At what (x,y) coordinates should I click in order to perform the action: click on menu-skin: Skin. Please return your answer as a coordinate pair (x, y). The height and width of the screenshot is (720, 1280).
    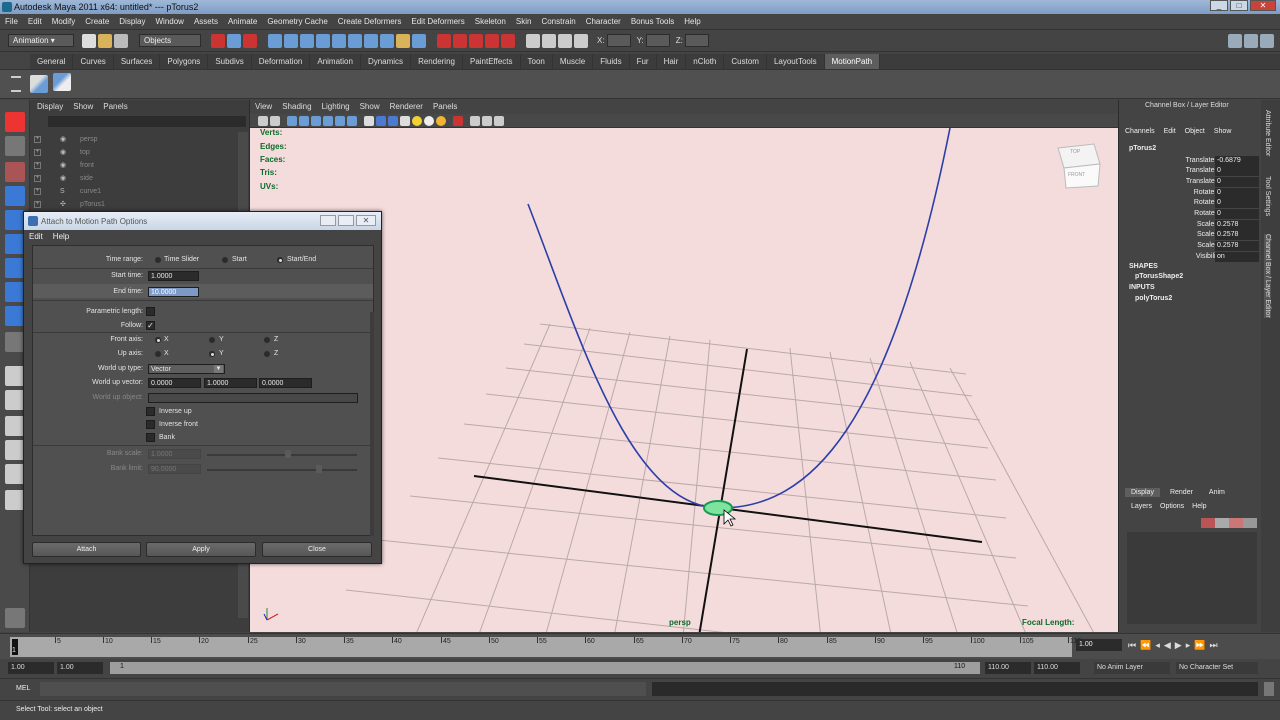
    Looking at the image, I should click on (524, 22).